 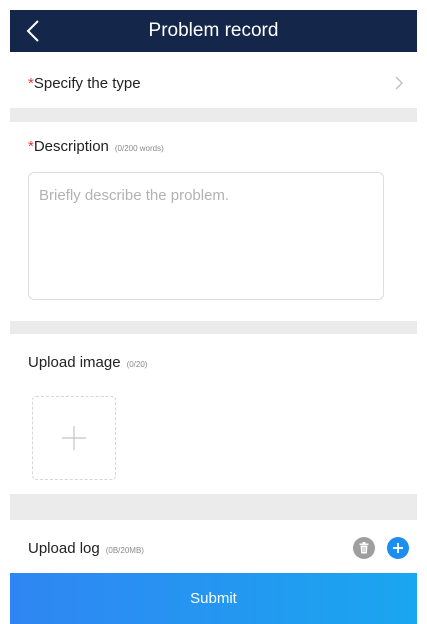 I want to click on upload-image-heading: Upload image (0/20), so click(x=87, y=362).